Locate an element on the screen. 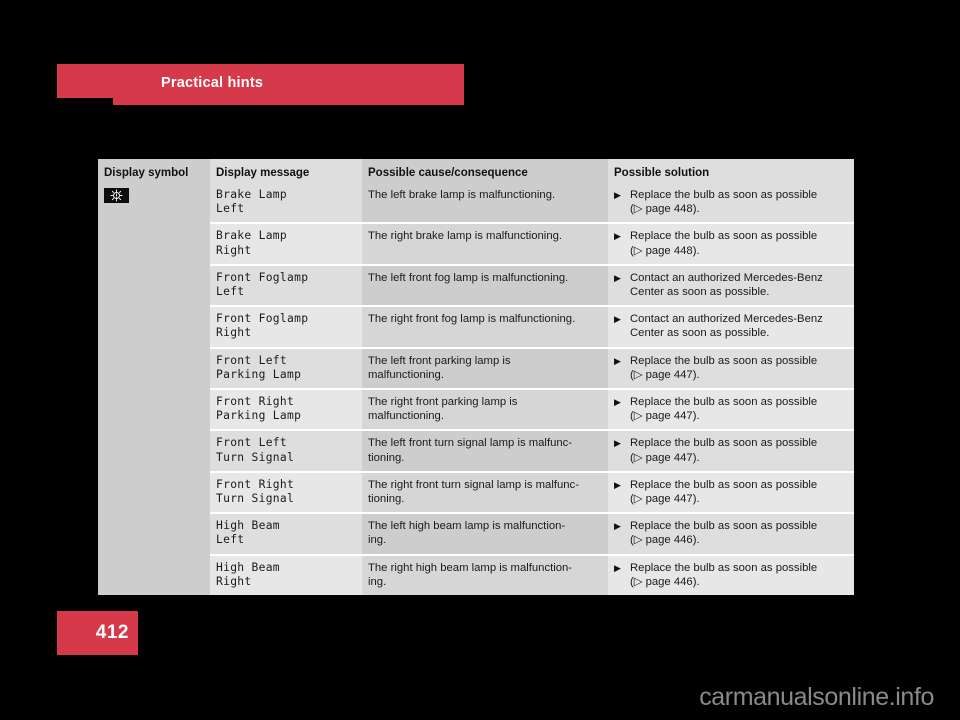  cause-line: The left high beam lamp is malfunction- is located at coordinates (467, 526).